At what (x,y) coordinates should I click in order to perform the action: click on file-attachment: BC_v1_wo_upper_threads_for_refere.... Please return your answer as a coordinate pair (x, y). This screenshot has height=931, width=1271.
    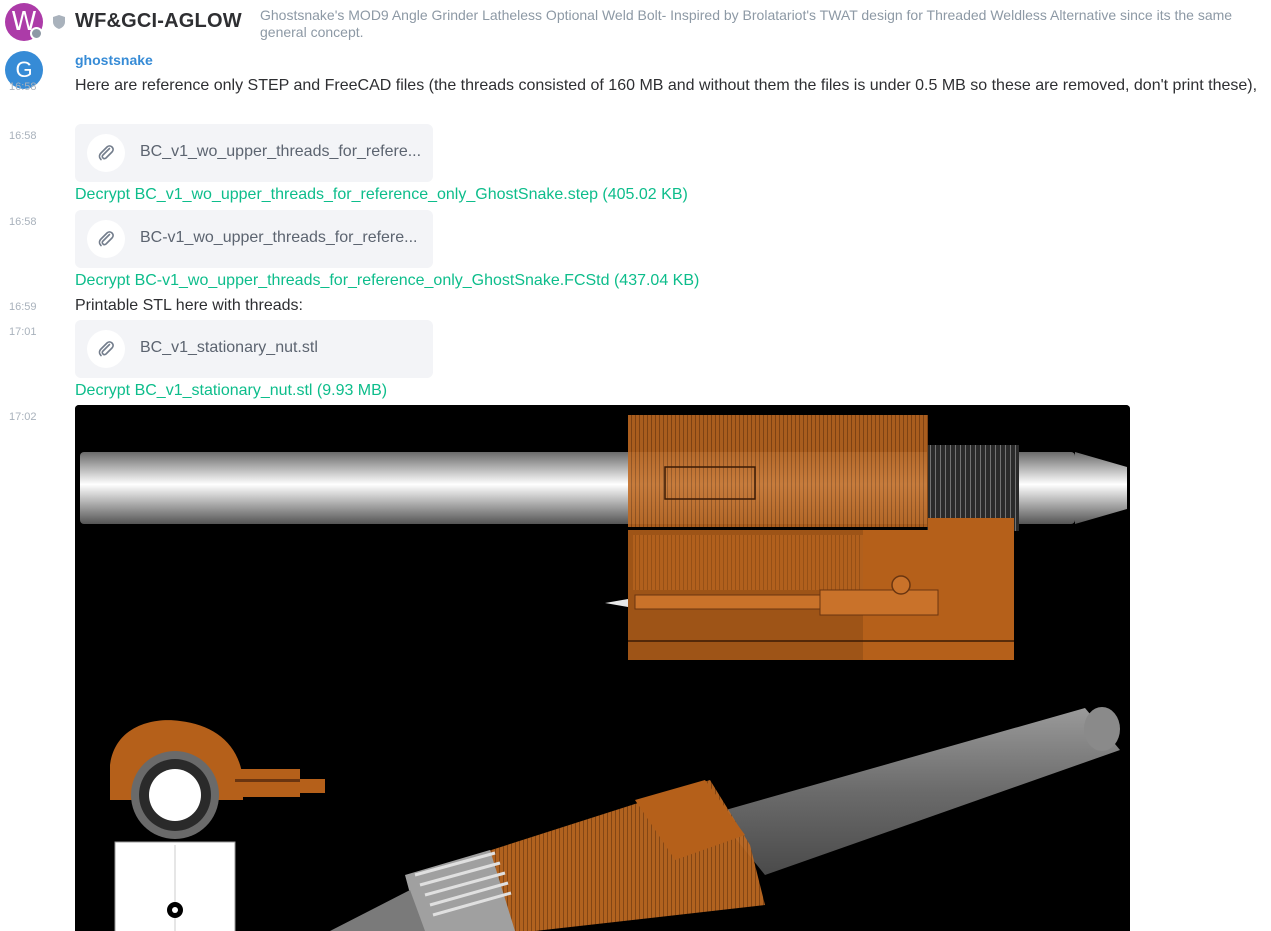
    Looking at the image, I should click on (254, 153).